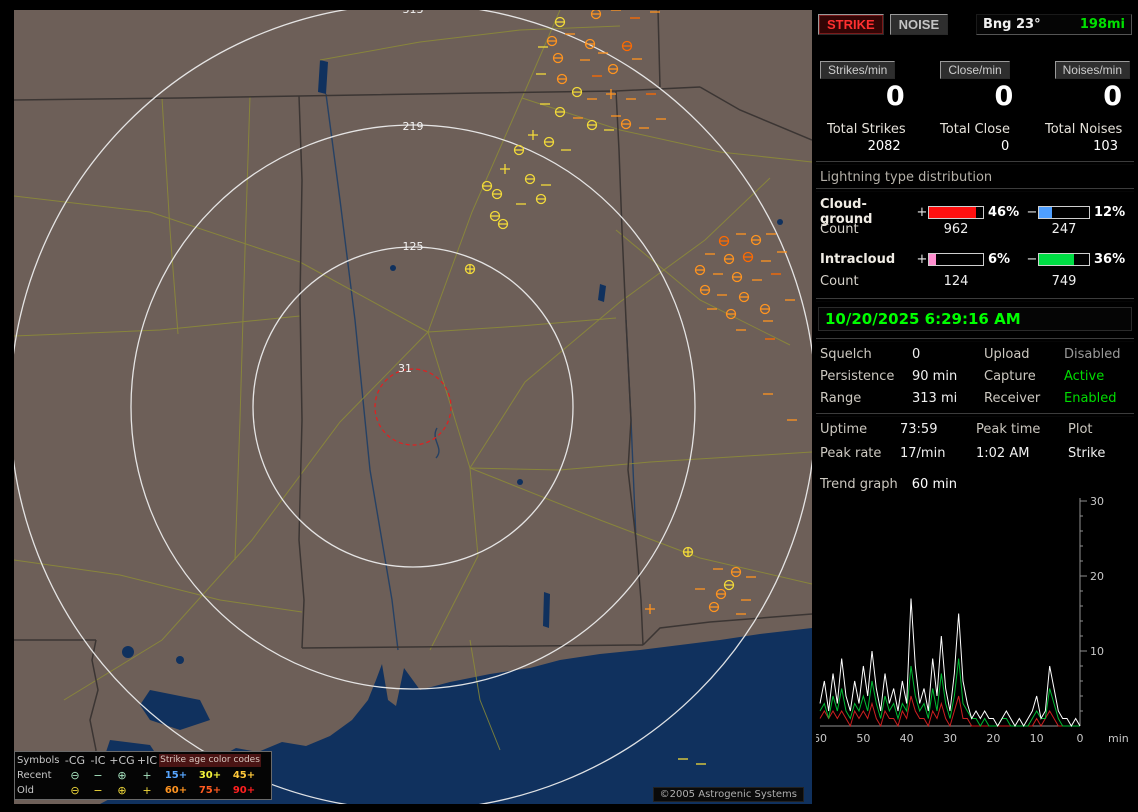 The image size is (1138, 812). What do you see at coordinates (244, 790) in the screenshot?
I see `age-90: 90+` at bounding box center [244, 790].